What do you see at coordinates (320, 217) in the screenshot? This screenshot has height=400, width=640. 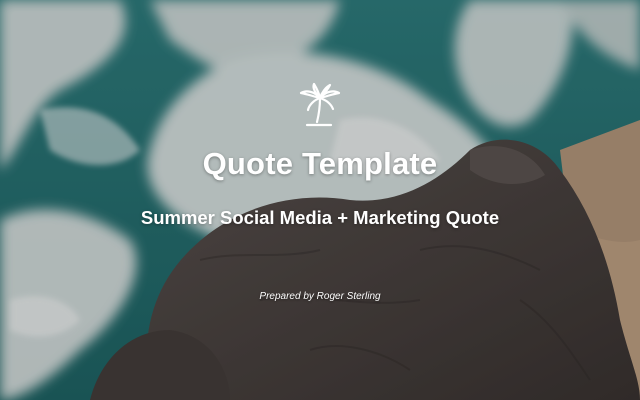 I see `page-subtitle: Summer Social Media + Marketing Quote` at bounding box center [320, 217].